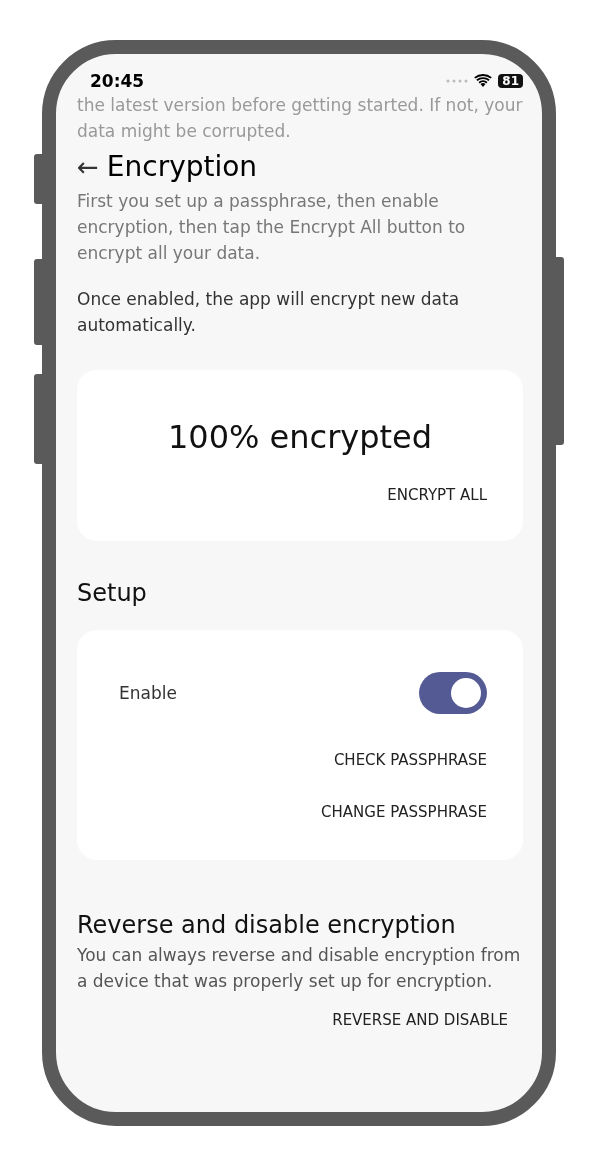  I want to click on wifi-icon, so click(483, 81).